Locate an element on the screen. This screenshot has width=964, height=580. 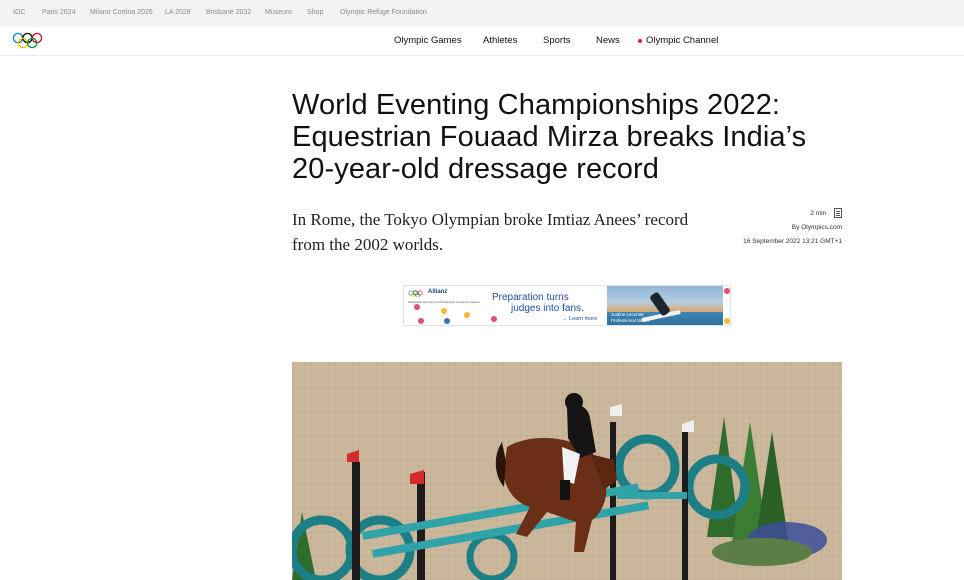
read-time-row: 2 min is located at coordinates (792, 214).